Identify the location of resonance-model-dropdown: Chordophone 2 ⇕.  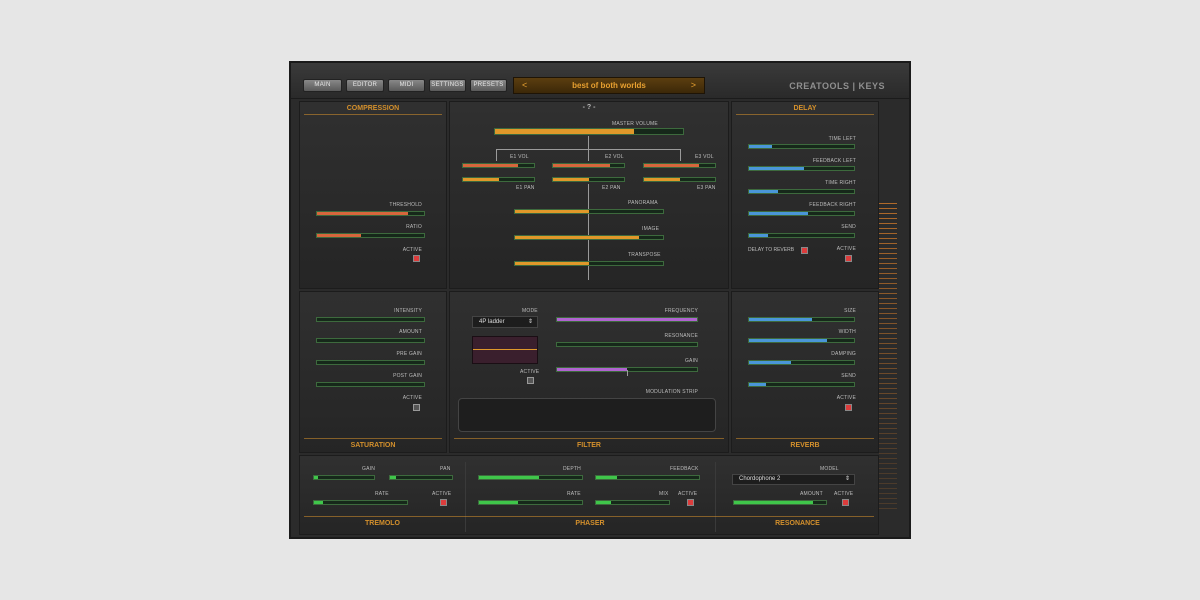
(793, 479).